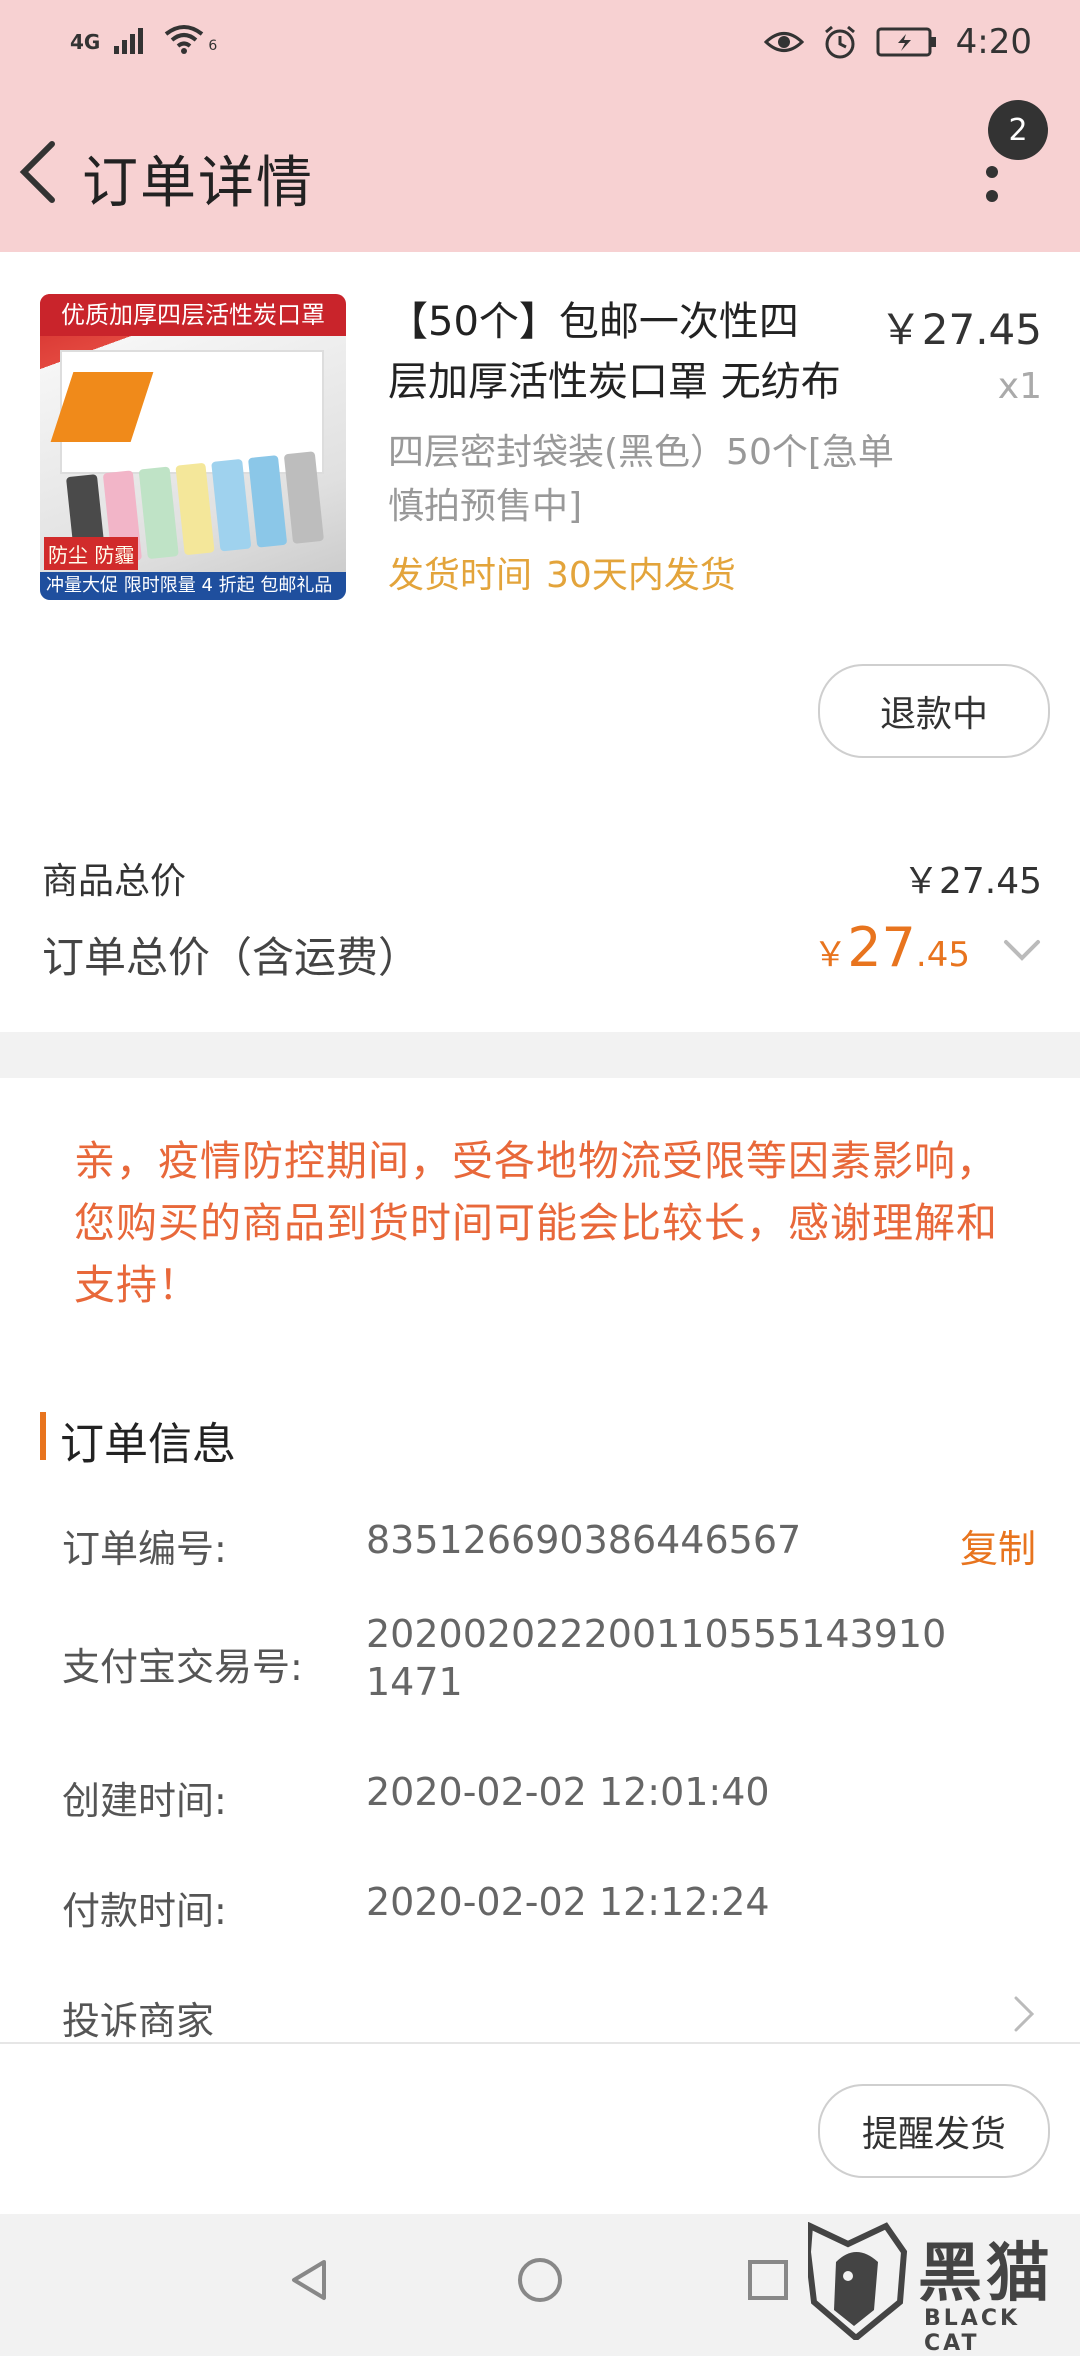 The width and height of the screenshot is (1080, 2356). What do you see at coordinates (638, 352) in the screenshot?
I see `product-name: 【50个】包邮一次性四 层加厚活性炭口罩 无纺布` at bounding box center [638, 352].